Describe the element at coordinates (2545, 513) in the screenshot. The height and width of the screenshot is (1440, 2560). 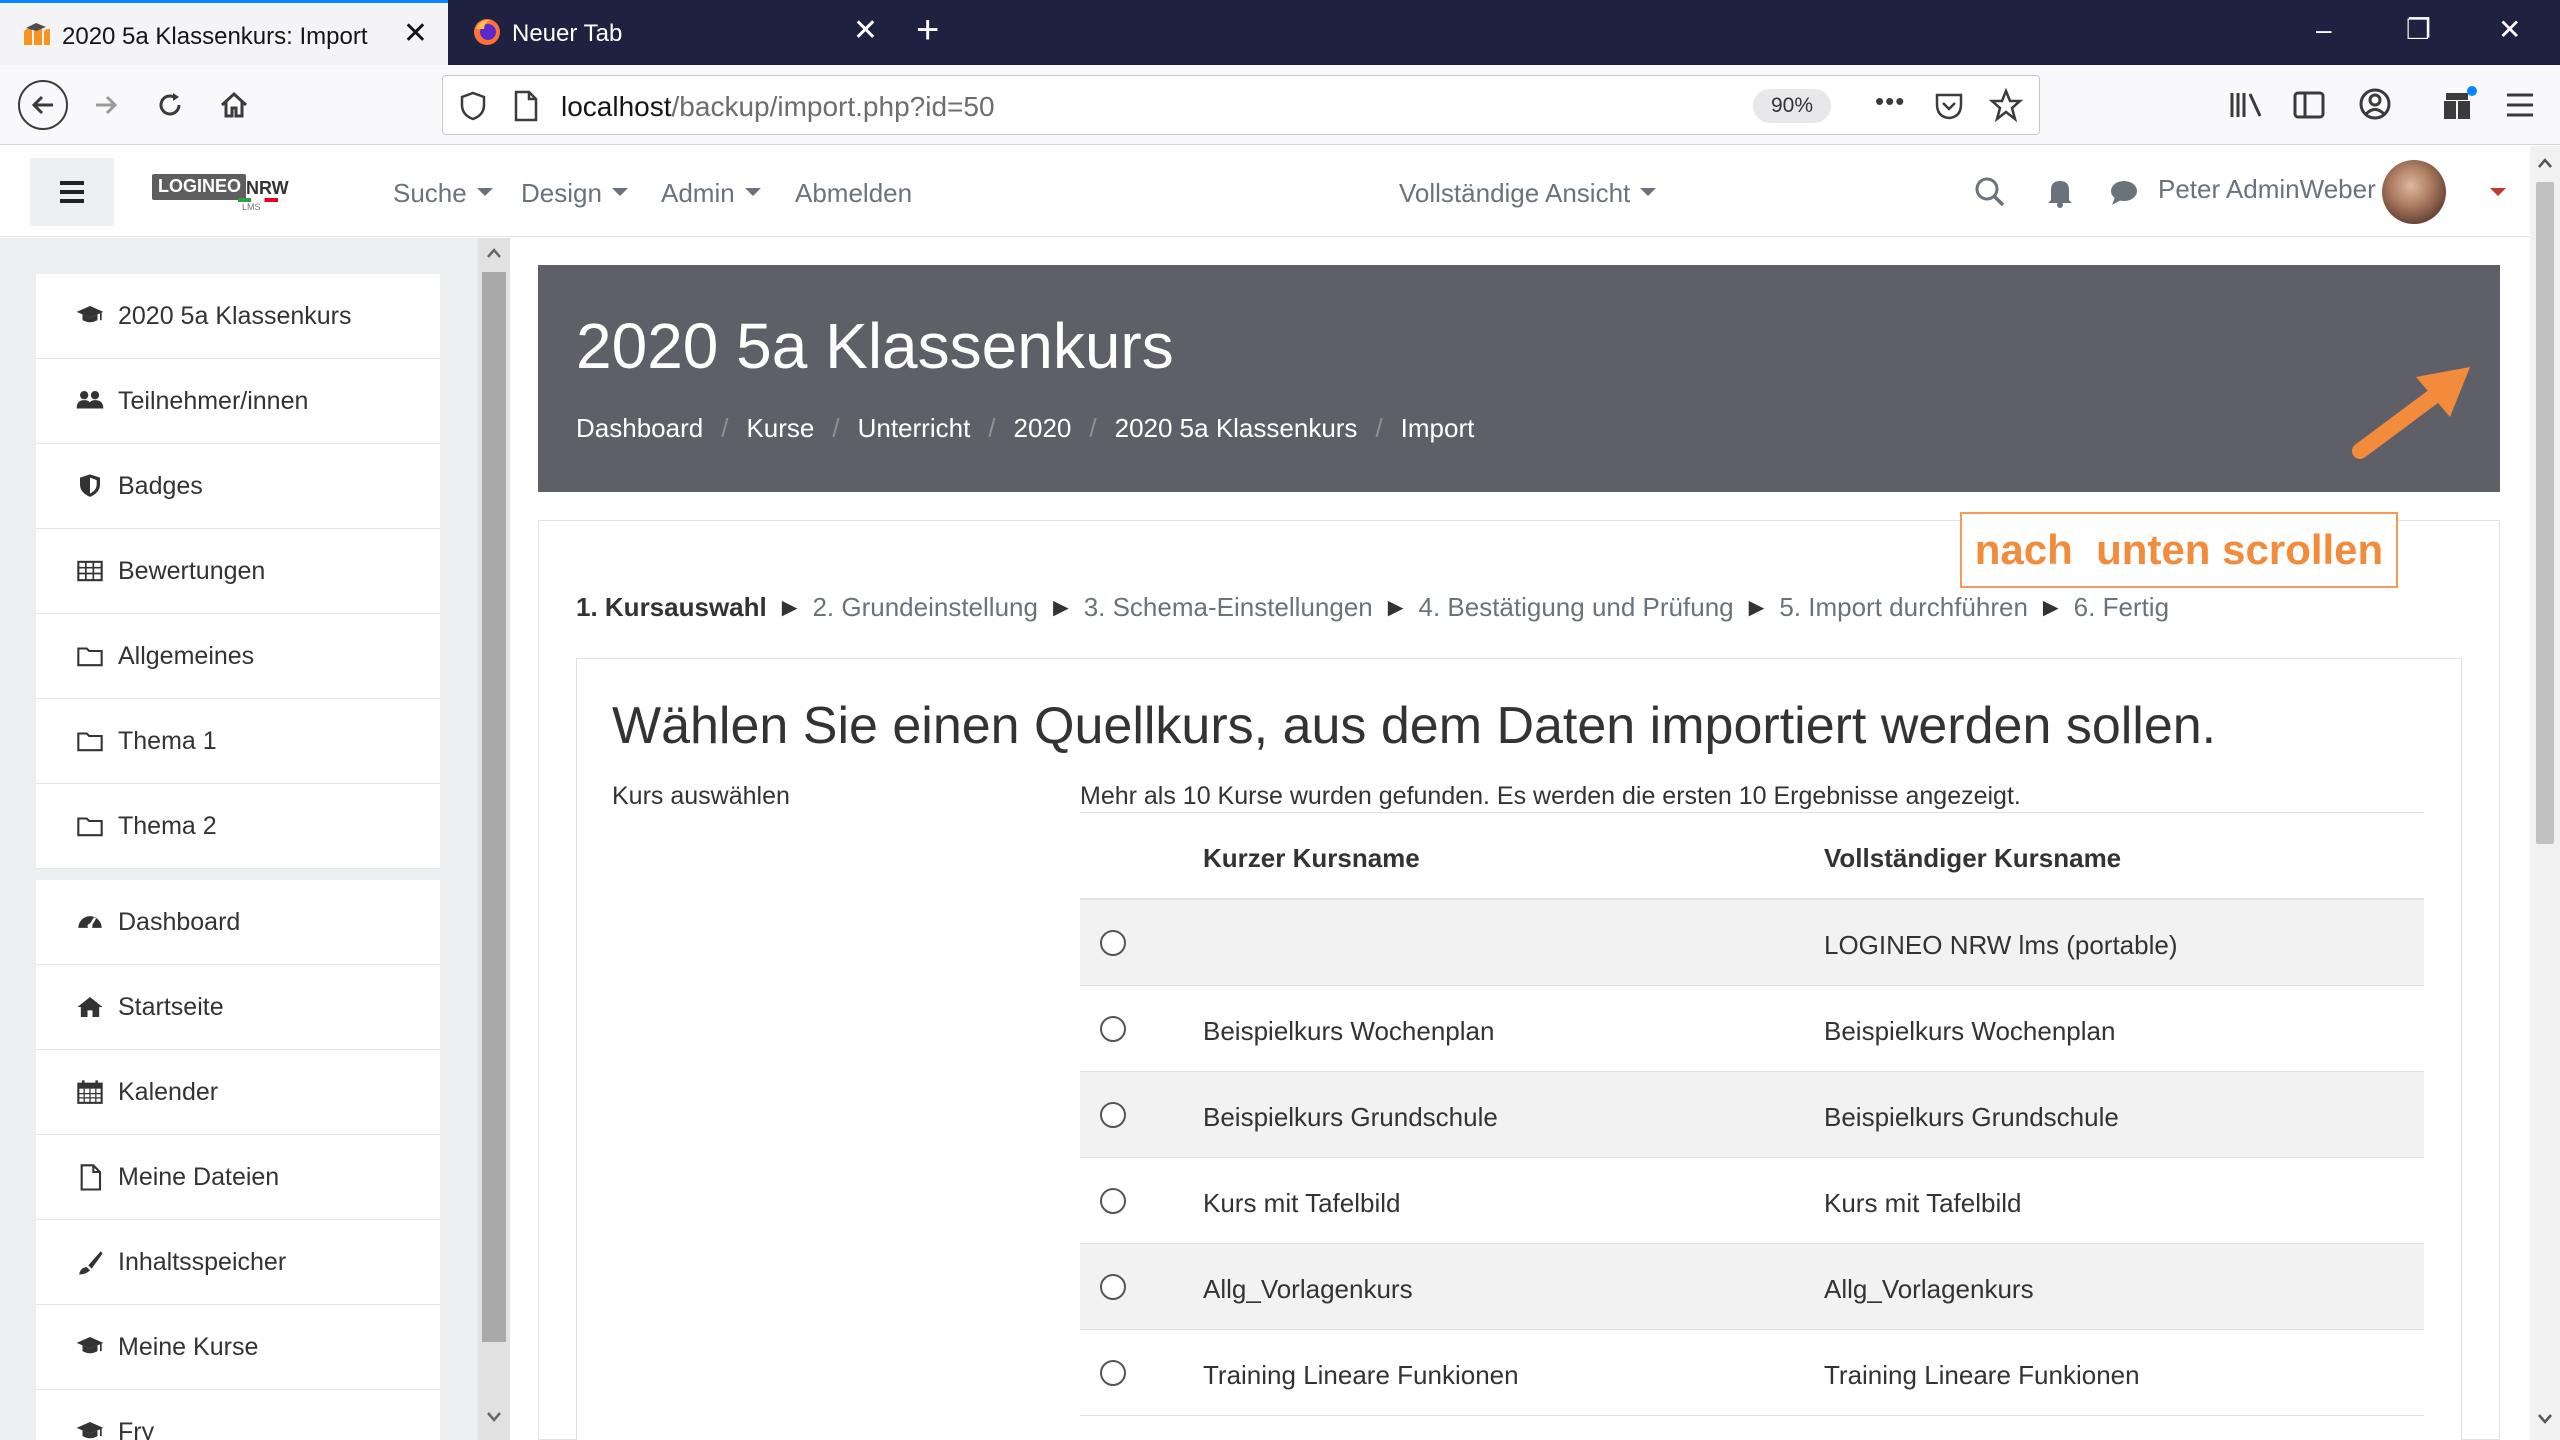
I see `page-scrollbar-thumb` at that location.